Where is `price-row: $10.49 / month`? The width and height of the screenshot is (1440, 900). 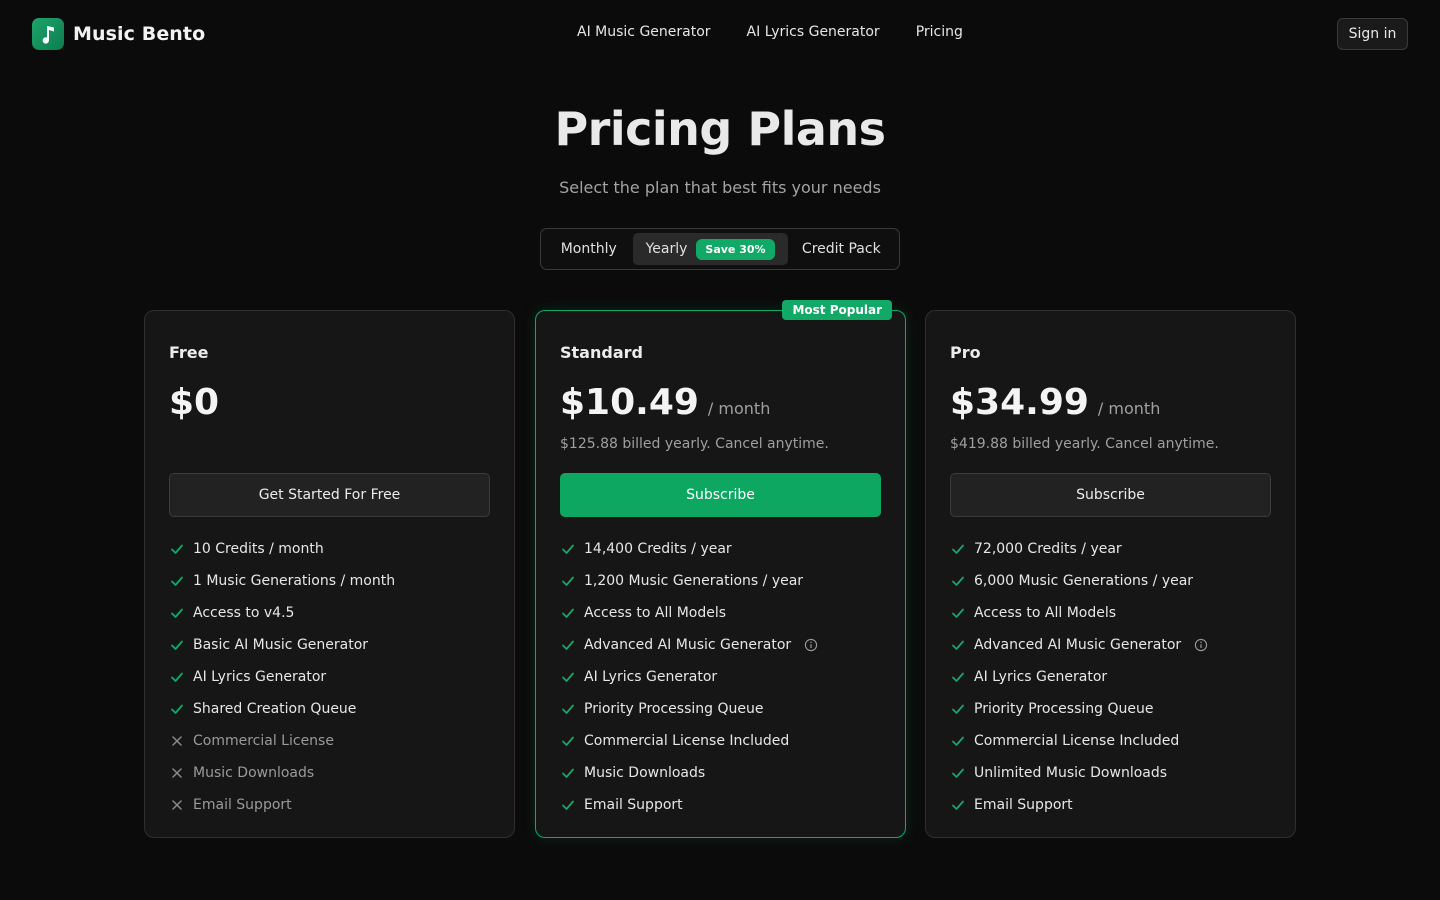
price-row: $10.49 / month is located at coordinates (720, 404).